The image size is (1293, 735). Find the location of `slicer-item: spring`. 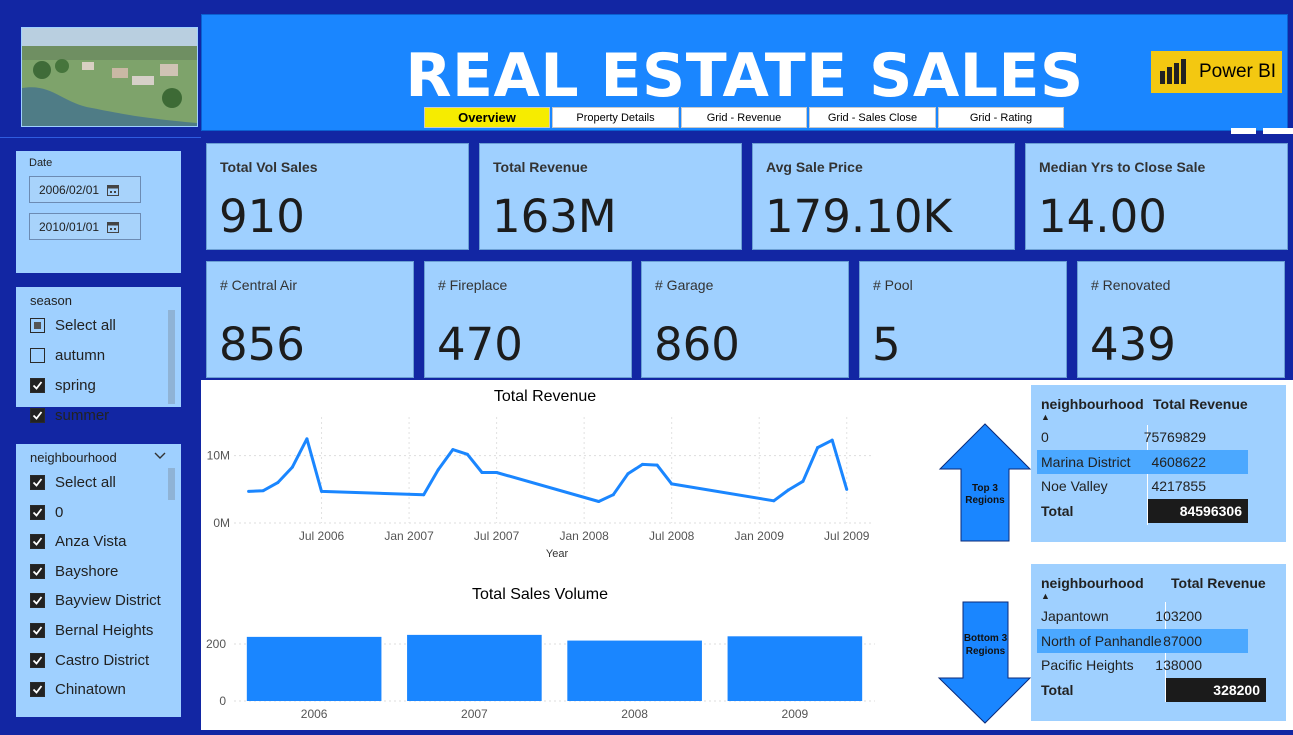

slicer-item: spring is located at coordinates (63, 385).